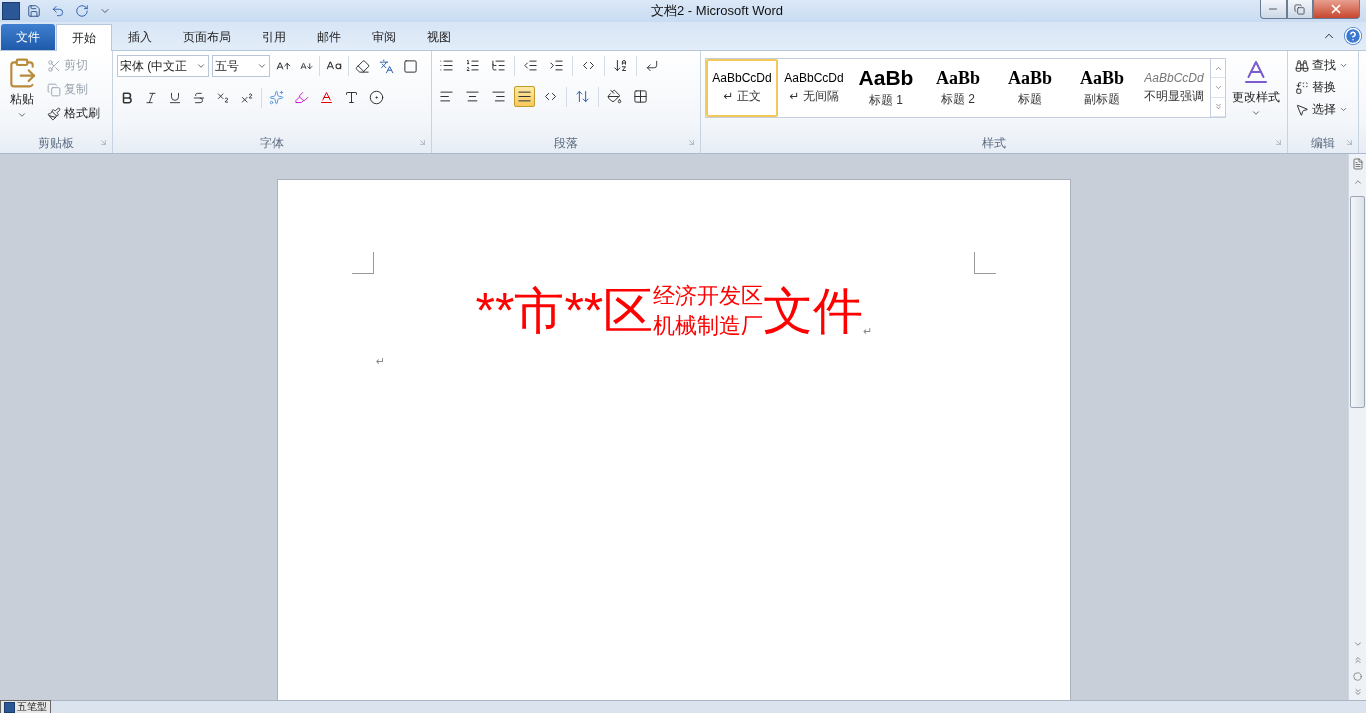  What do you see at coordinates (1357, 182) in the screenshot?
I see `scroll-up-icon` at bounding box center [1357, 182].